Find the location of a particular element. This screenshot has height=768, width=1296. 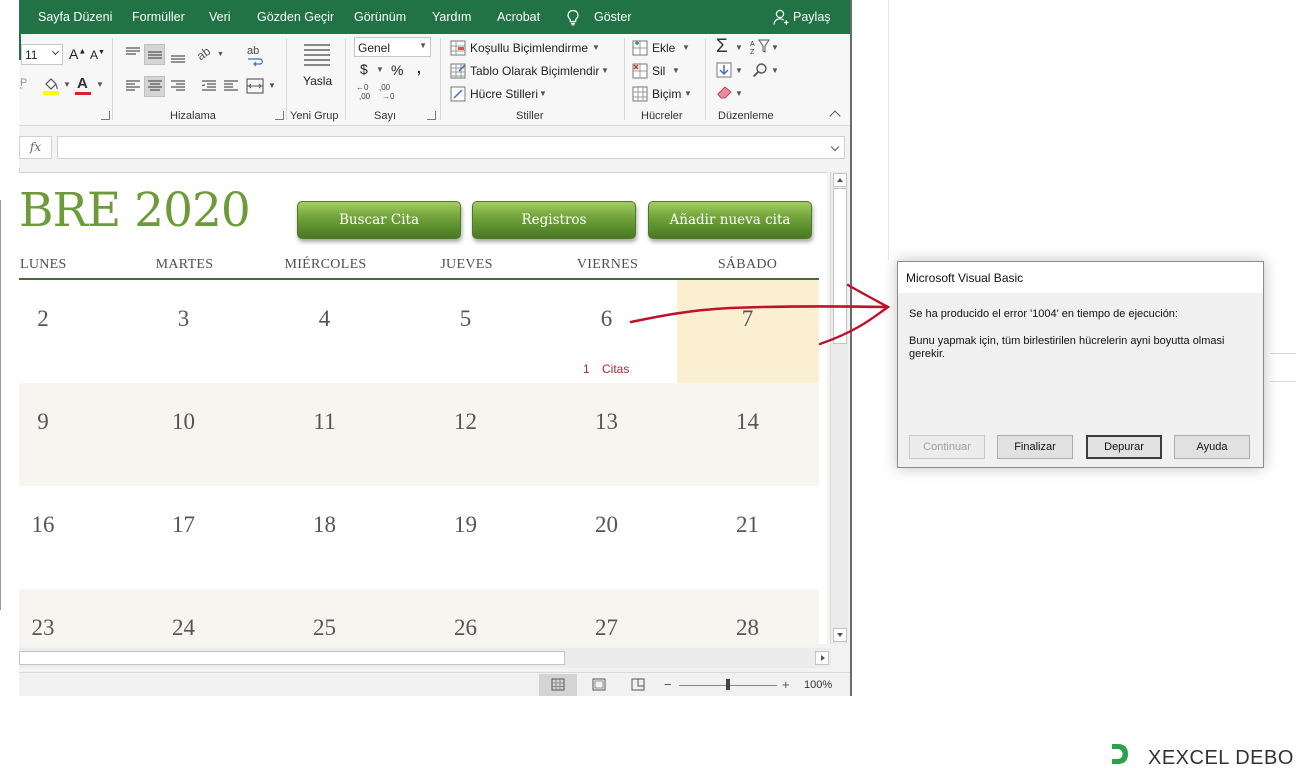

day-cell: 17 is located at coordinates (183, 525).